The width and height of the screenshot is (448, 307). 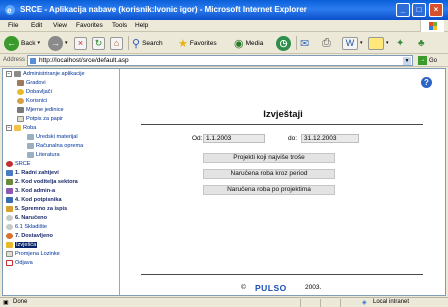 I want to click on address-input: http://localhost/srce/default.asp ▼, so click(x=220, y=60).